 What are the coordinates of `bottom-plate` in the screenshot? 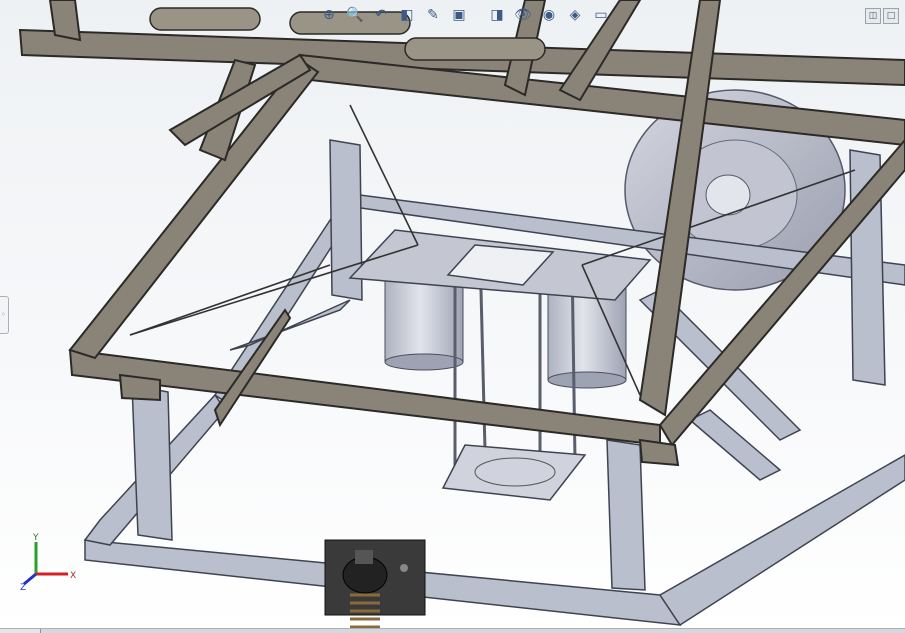 It's located at (514, 472).